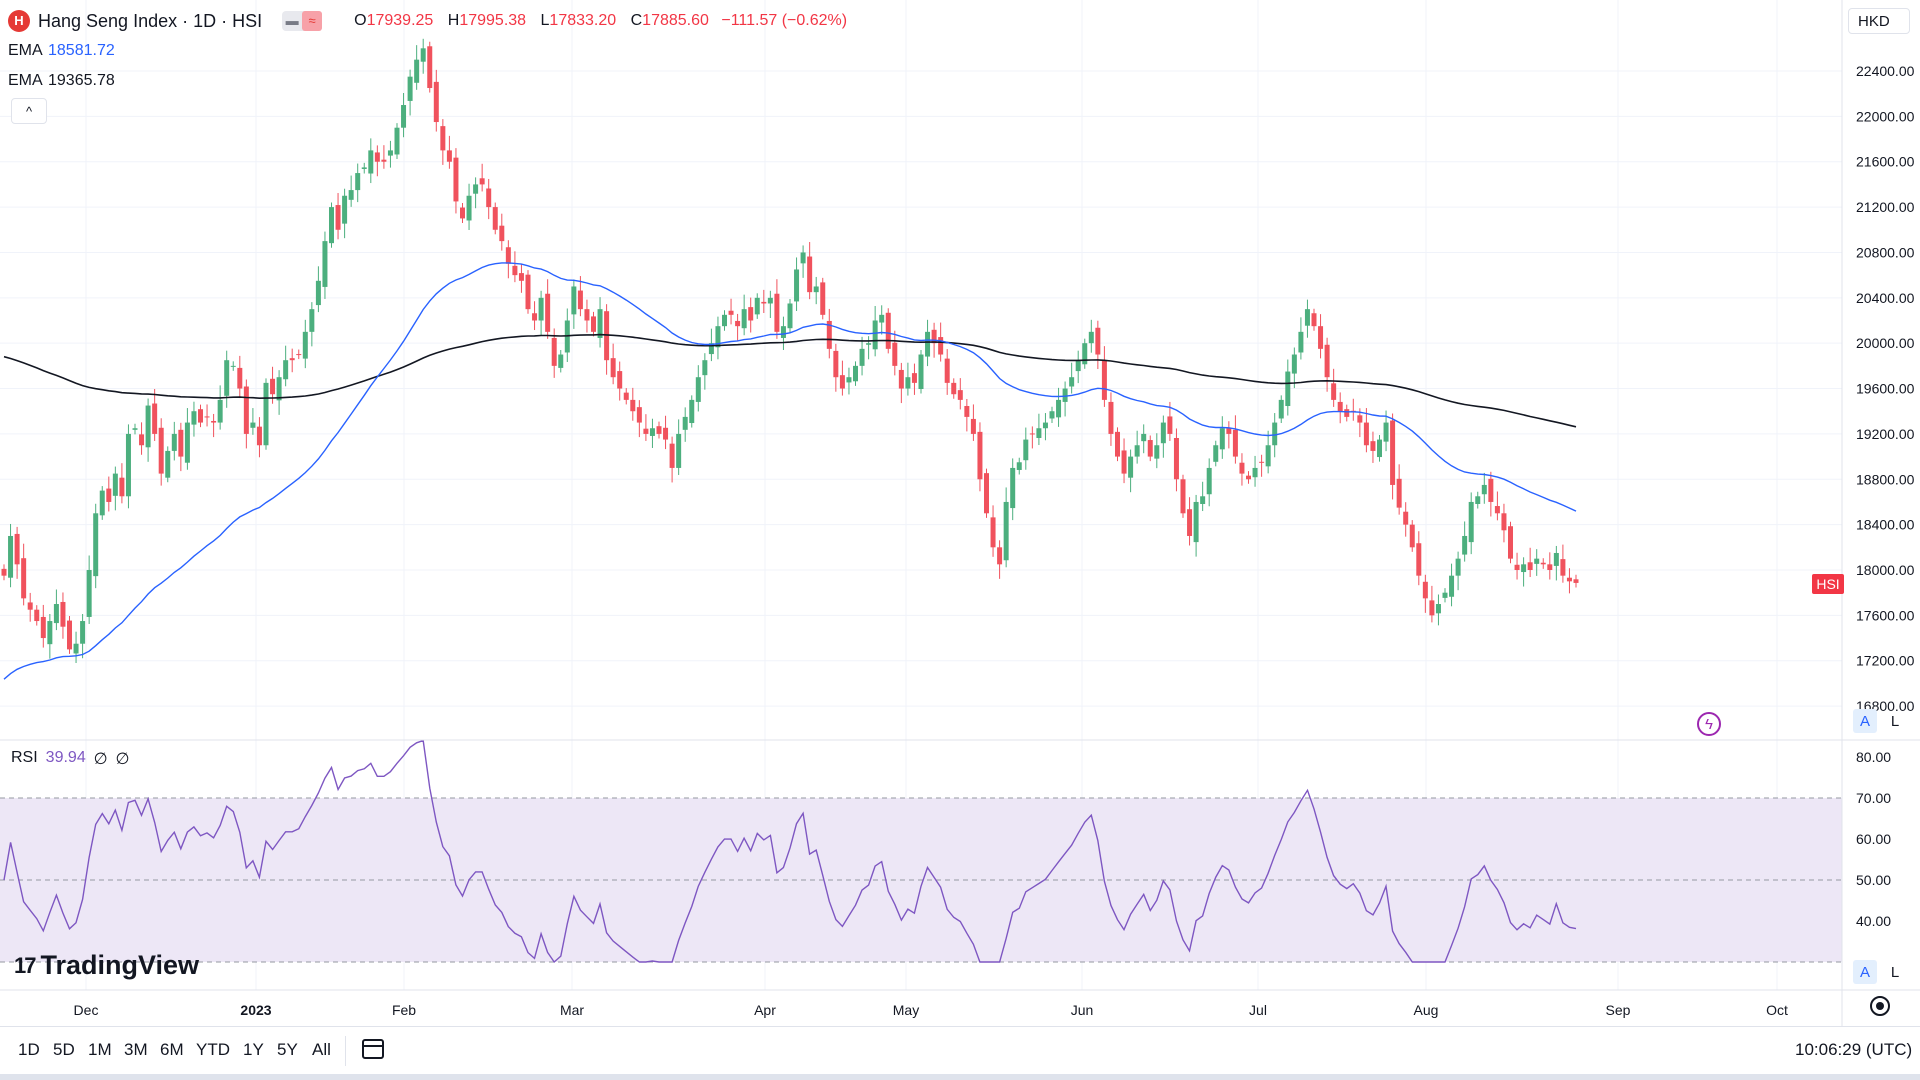 Image resolution: width=1920 pixels, height=1080 pixels. What do you see at coordinates (636, 20) in the screenshot?
I see `close-key: C` at bounding box center [636, 20].